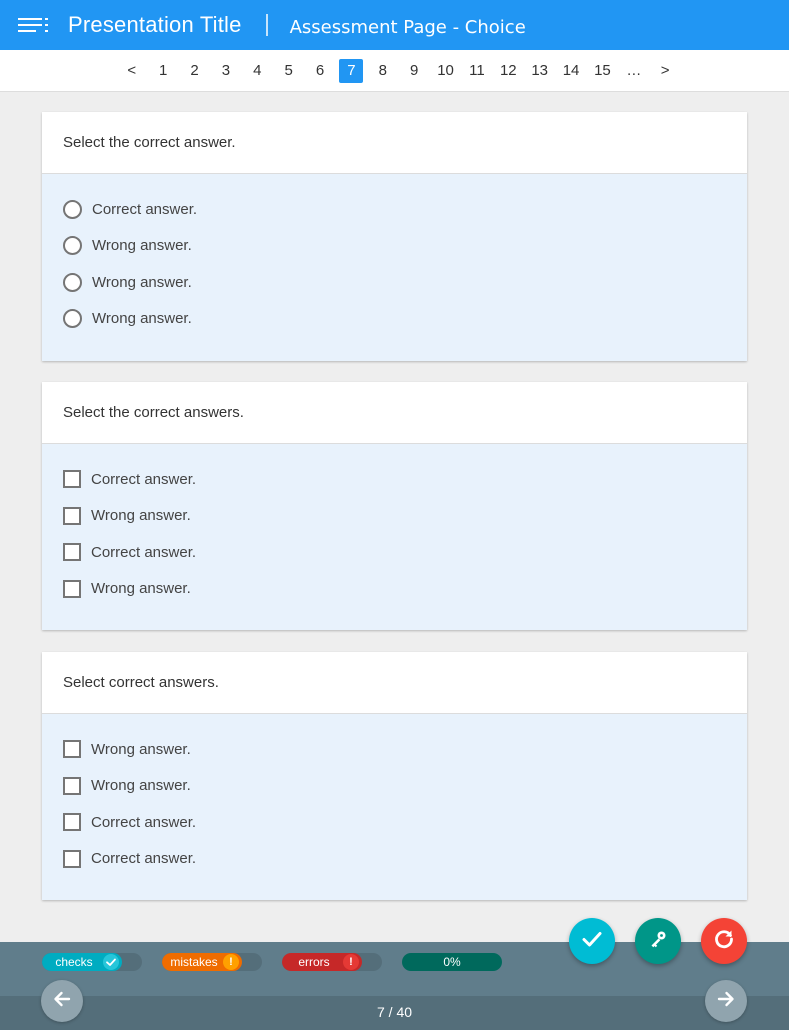  Describe the element at coordinates (314, 962) in the screenshot. I see `errors-label: errors` at that location.